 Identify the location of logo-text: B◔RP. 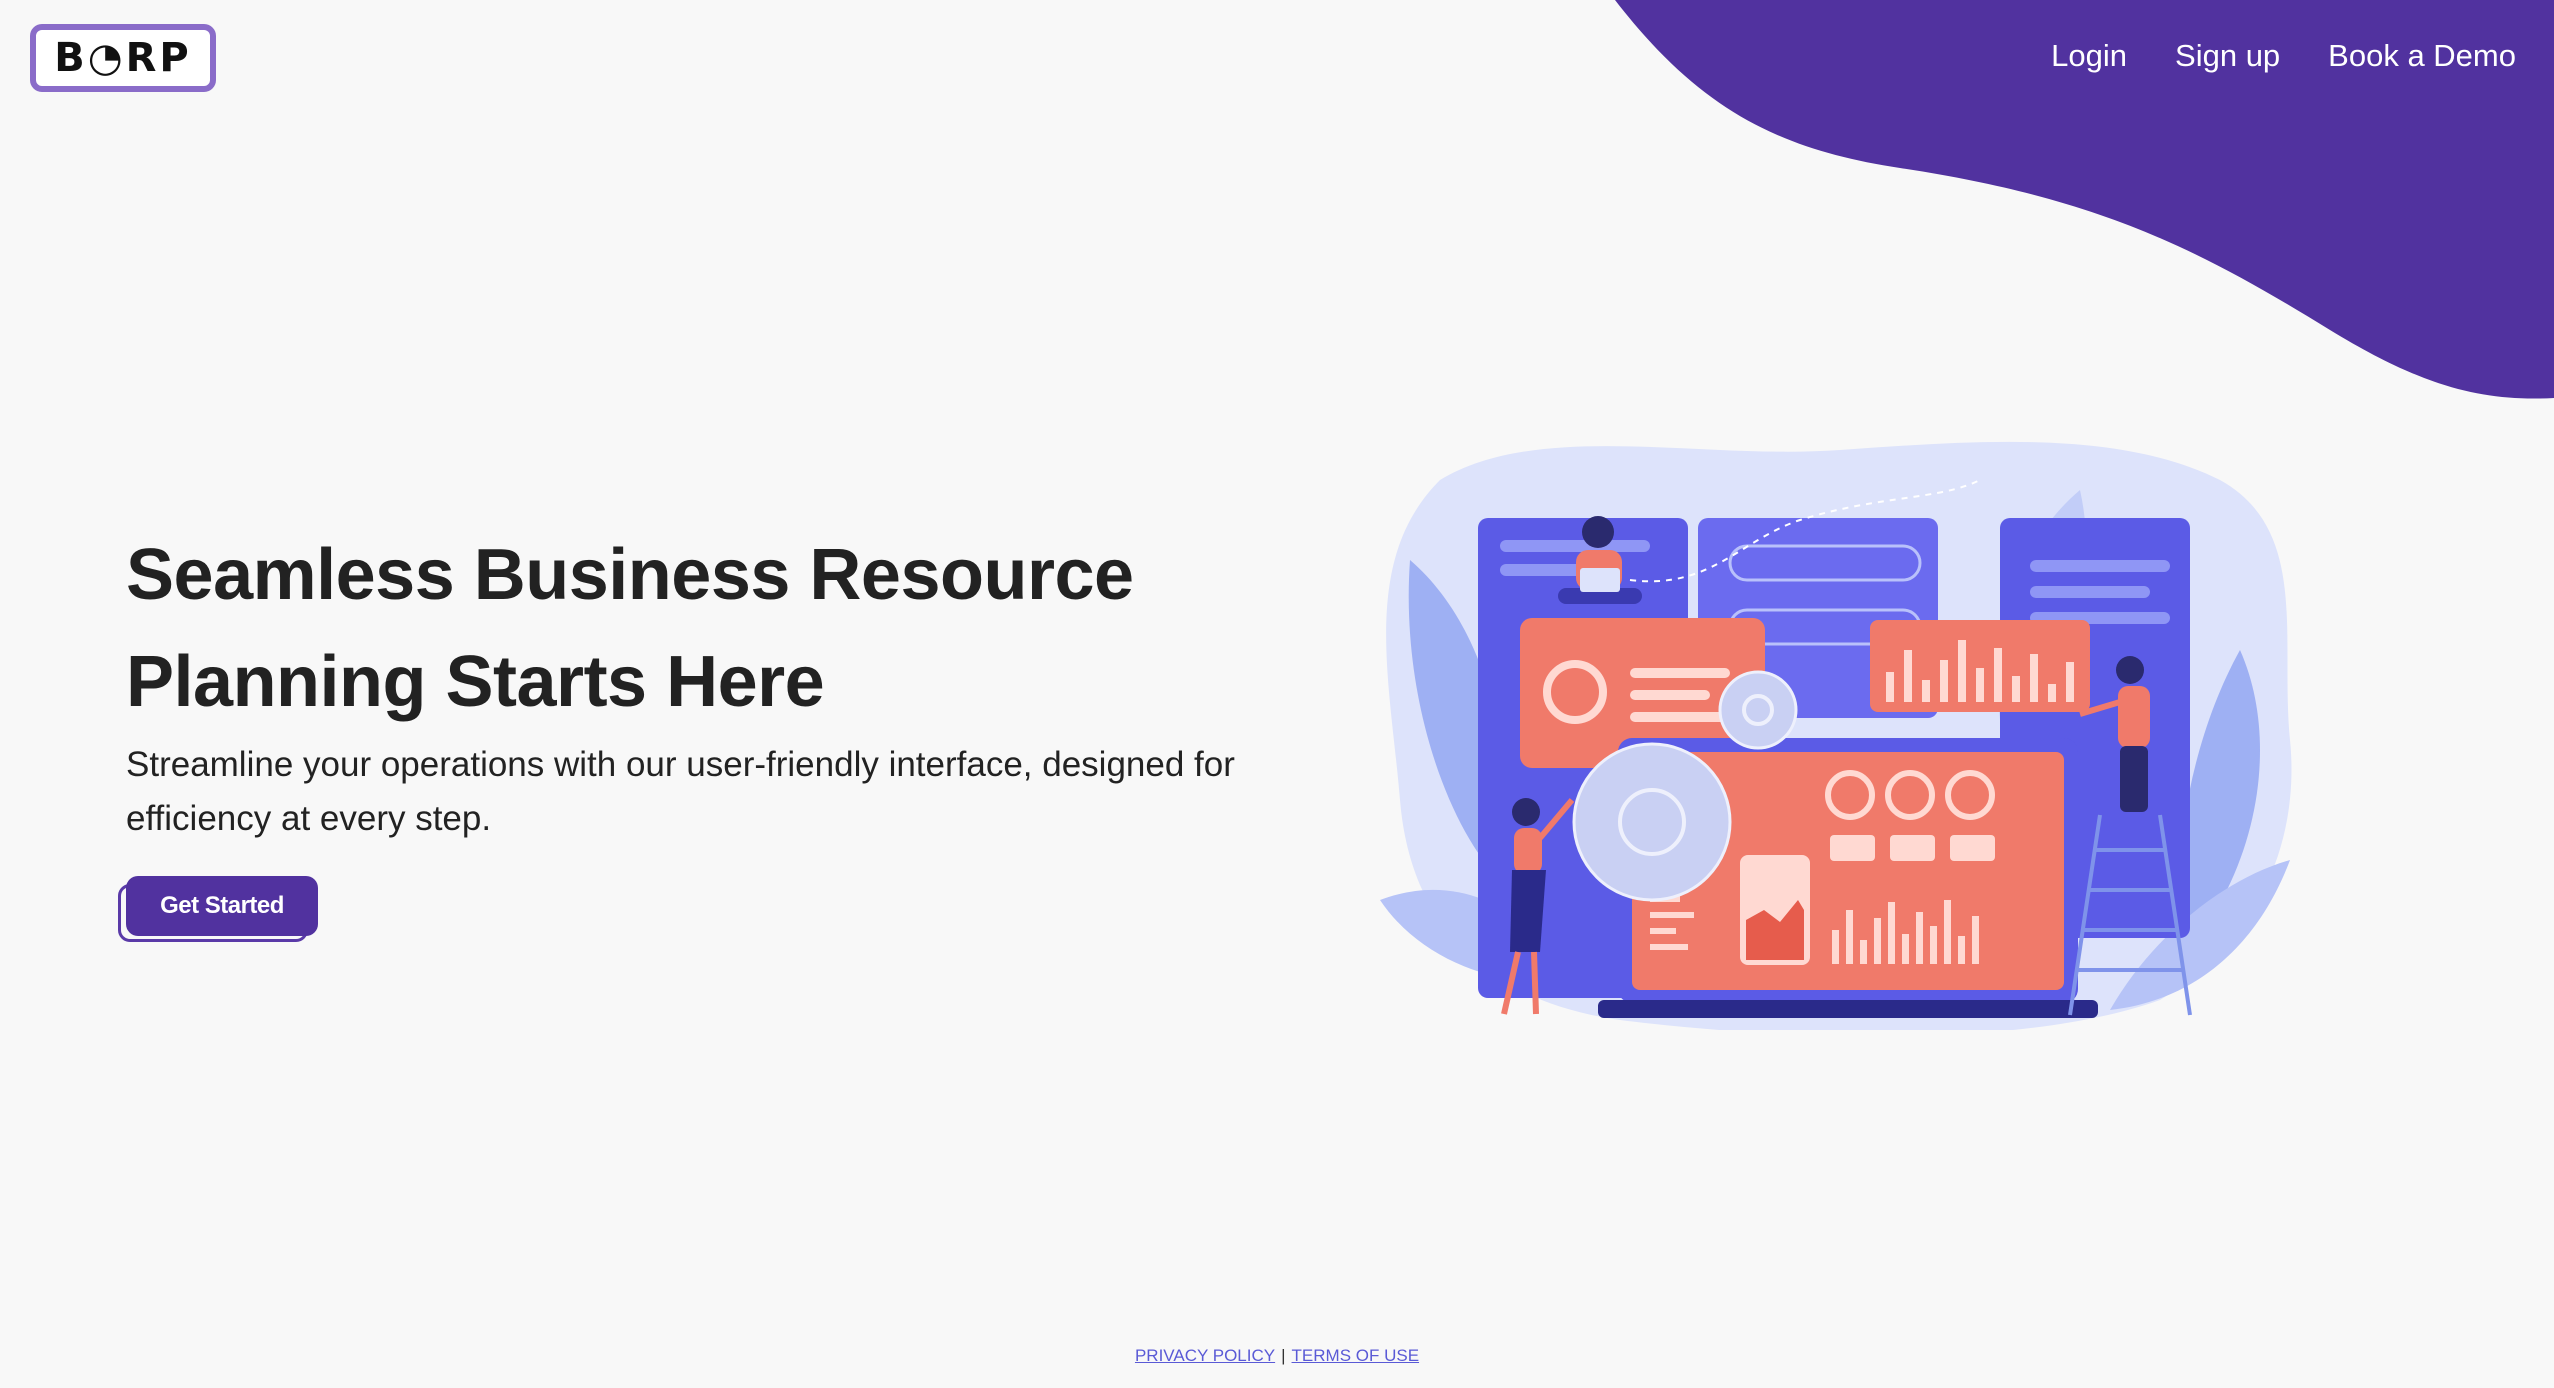
(123, 58).